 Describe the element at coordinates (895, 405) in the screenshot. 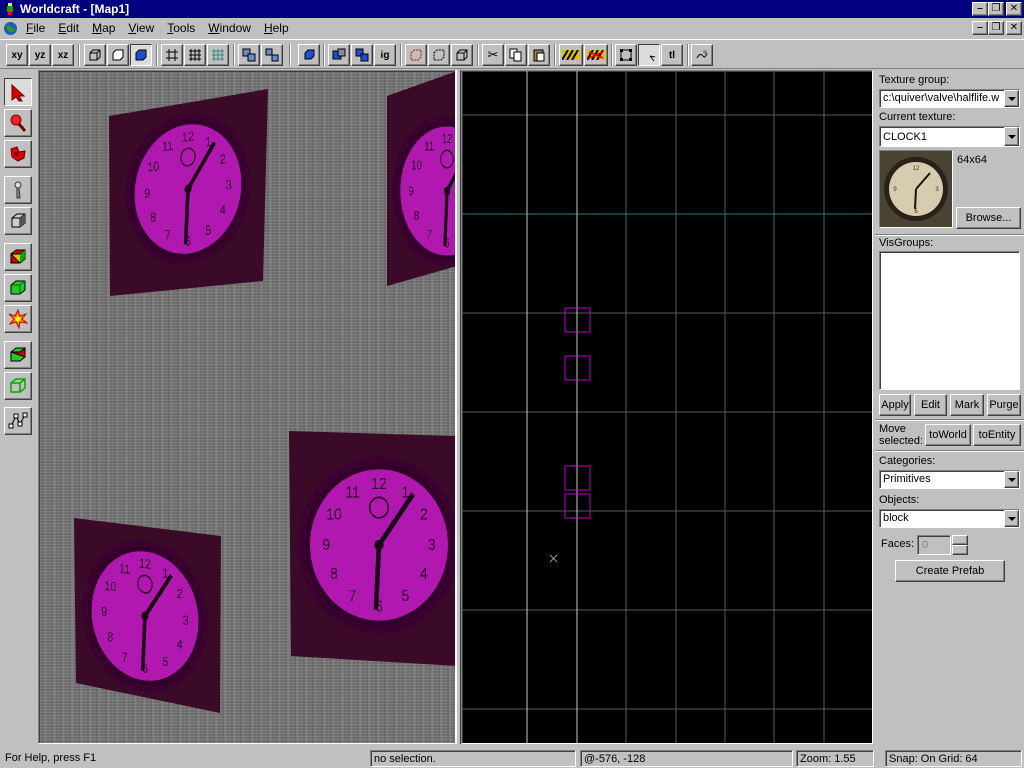

I see `visgroup-apply-button: Apply` at that location.